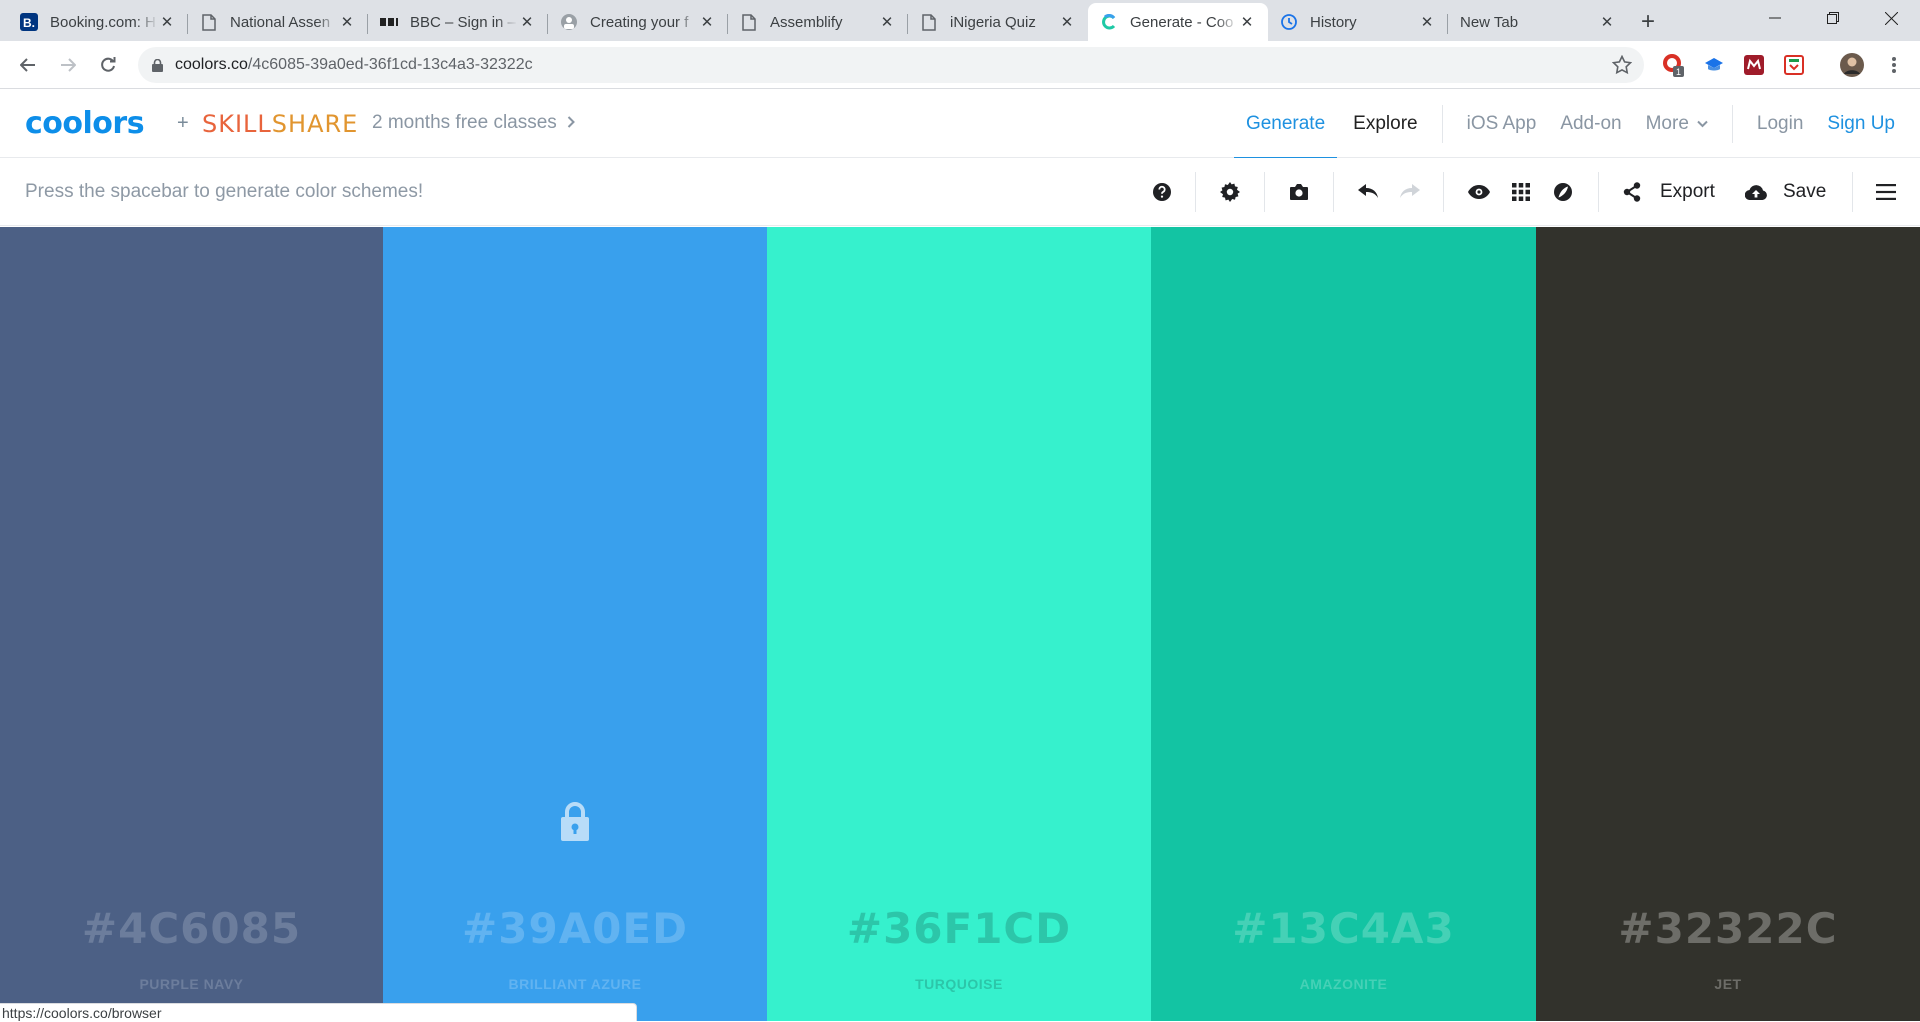  What do you see at coordinates (85, 123) in the screenshot?
I see `coolors-logo: coolors` at bounding box center [85, 123].